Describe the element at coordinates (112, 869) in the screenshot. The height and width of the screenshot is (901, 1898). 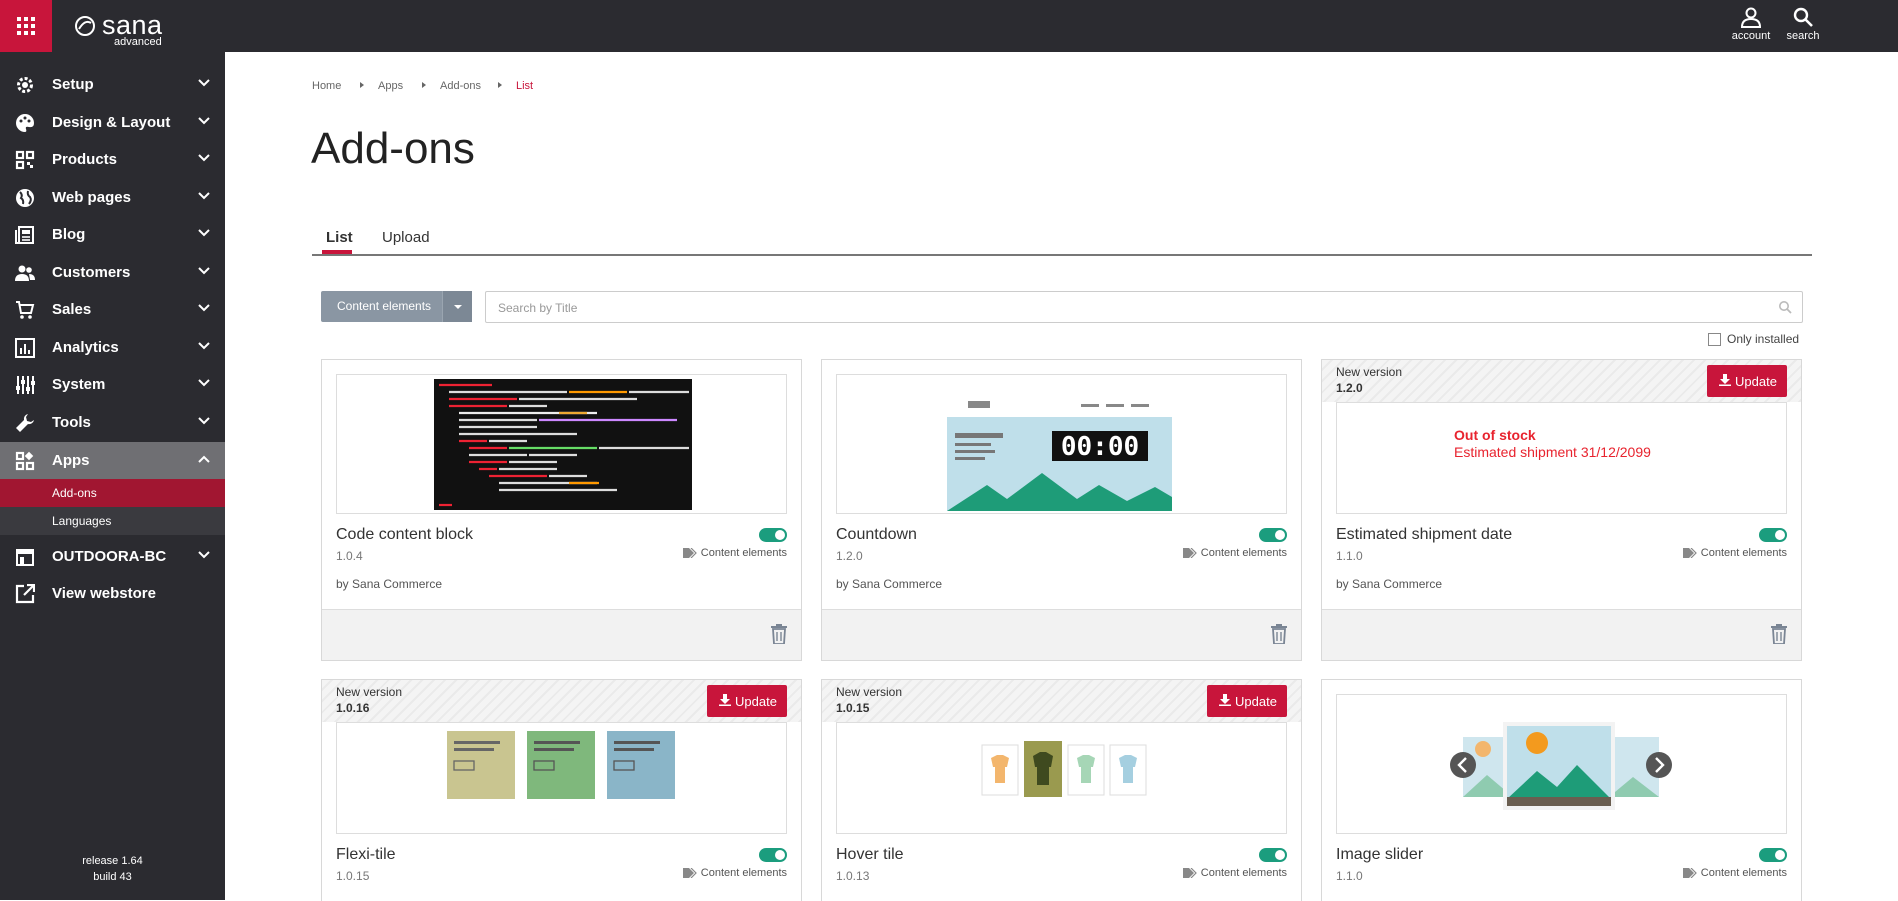
I see `release-info: release 1.64 build 43` at that location.